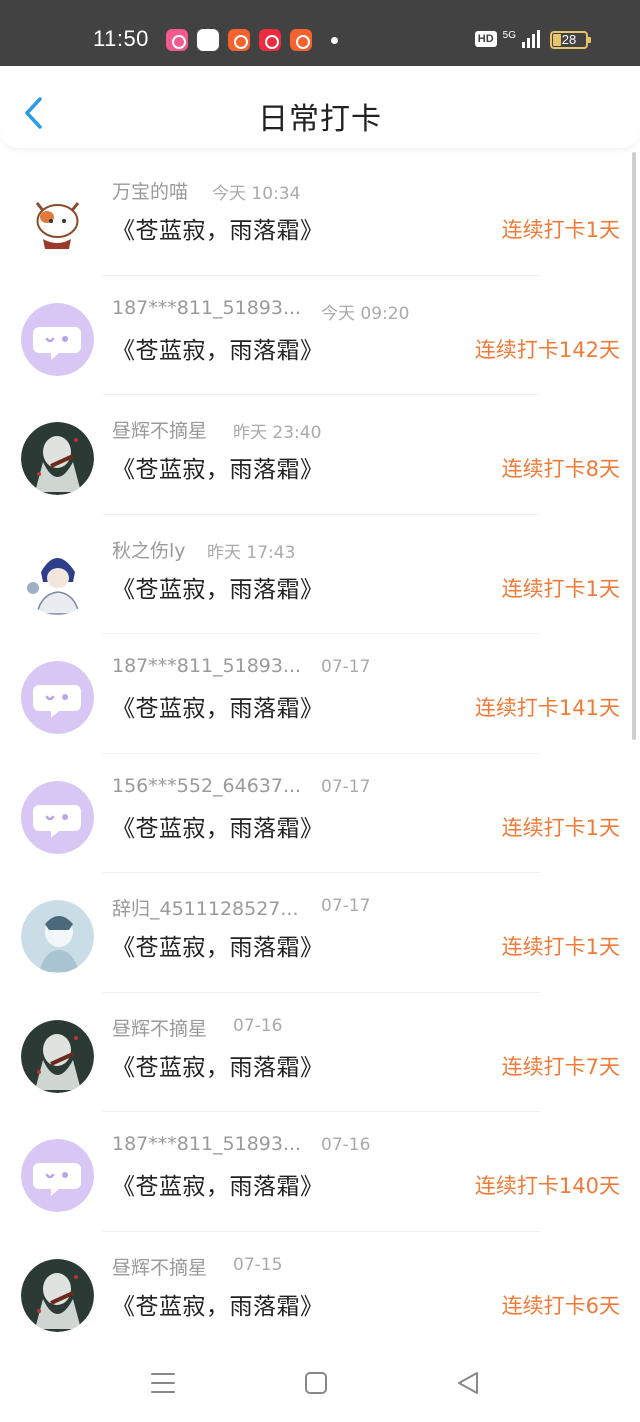 The height and width of the screenshot is (1422, 640). I want to click on list-item: 秋之伤ly 昨天 17:43 《苍蓝寂，雨落霜》 连续打卡1天, so click(320, 574).